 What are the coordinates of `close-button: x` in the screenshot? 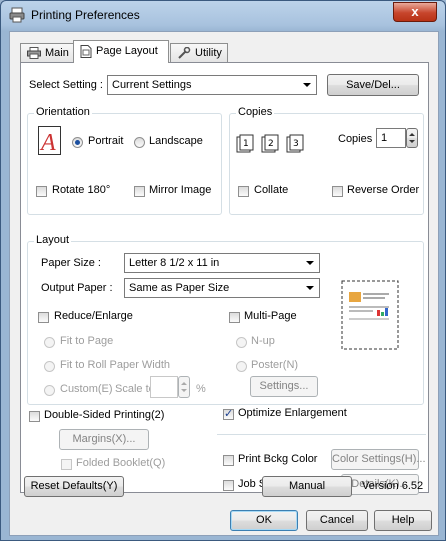 It's located at (415, 12).